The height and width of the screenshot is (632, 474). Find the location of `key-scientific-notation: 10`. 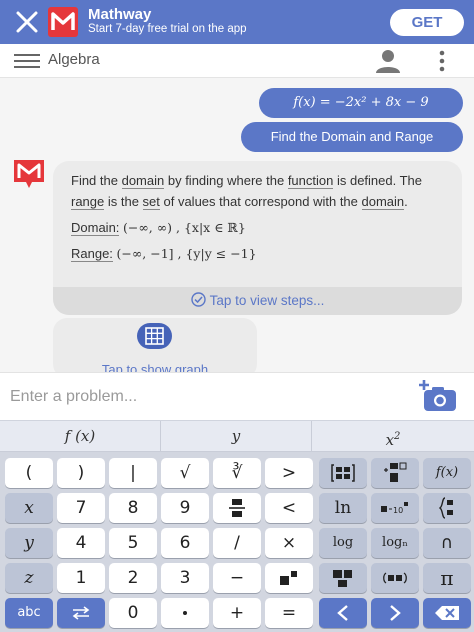

key-scientific-notation: 10 is located at coordinates (395, 508).